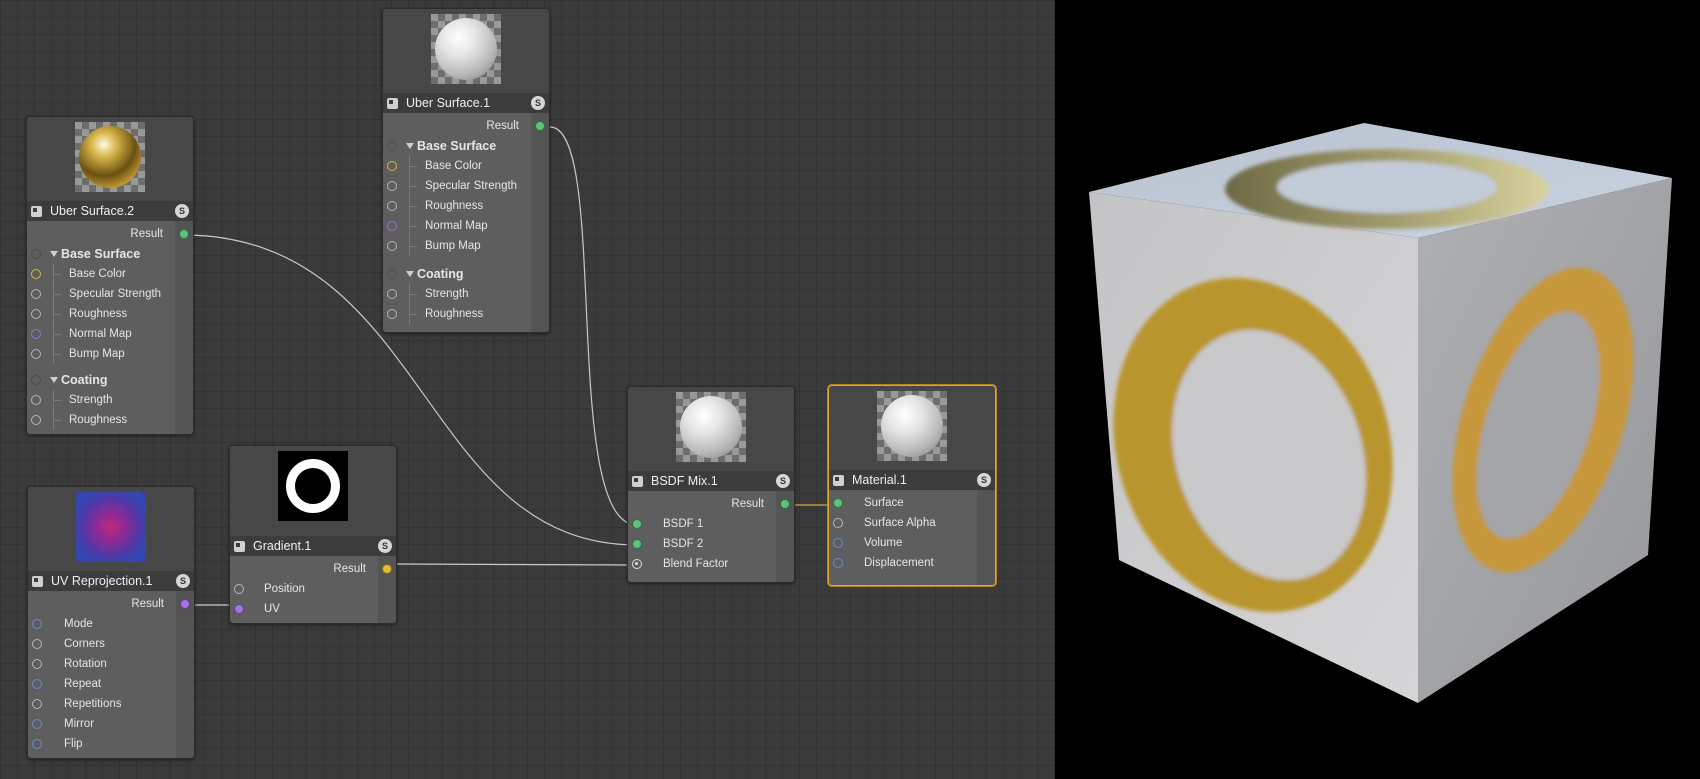 The height and width of the screenshot is (779, 1700). I want to click on top-ring, so click(1387, 189).